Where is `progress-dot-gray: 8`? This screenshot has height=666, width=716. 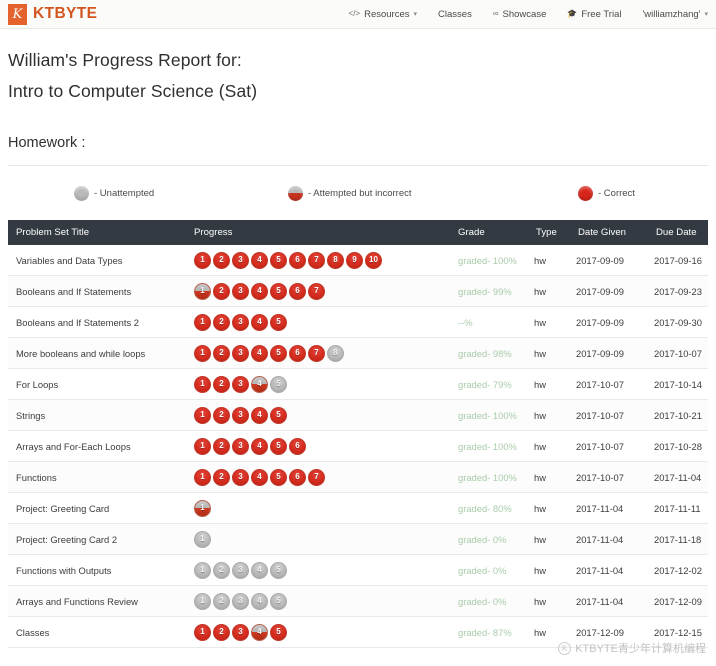
progress-dot-gray: 8 is located at coordinates (335, 353).